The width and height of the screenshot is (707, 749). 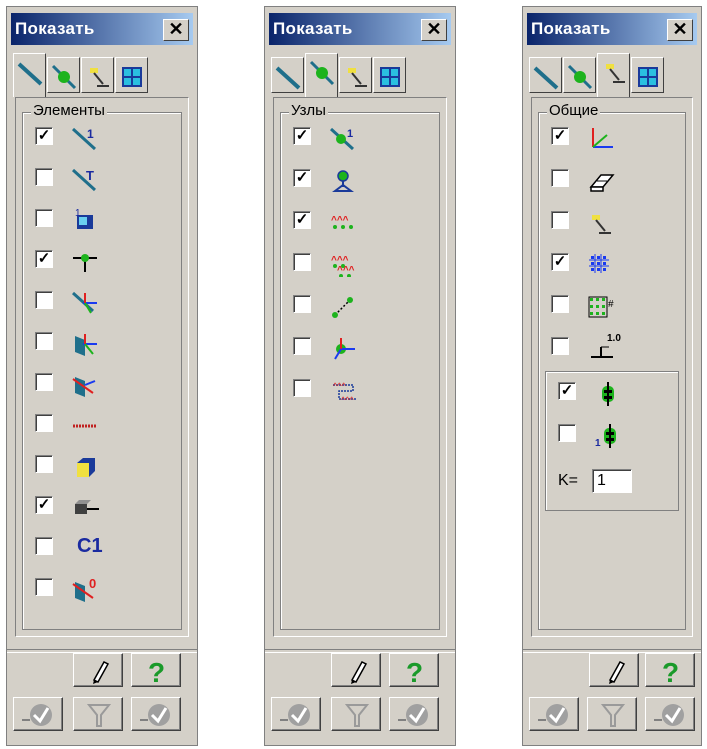 What do you see at coordinates (86, 467) in the screenshot?
I see `solid-element-icon` at bounding box center [86, 467].